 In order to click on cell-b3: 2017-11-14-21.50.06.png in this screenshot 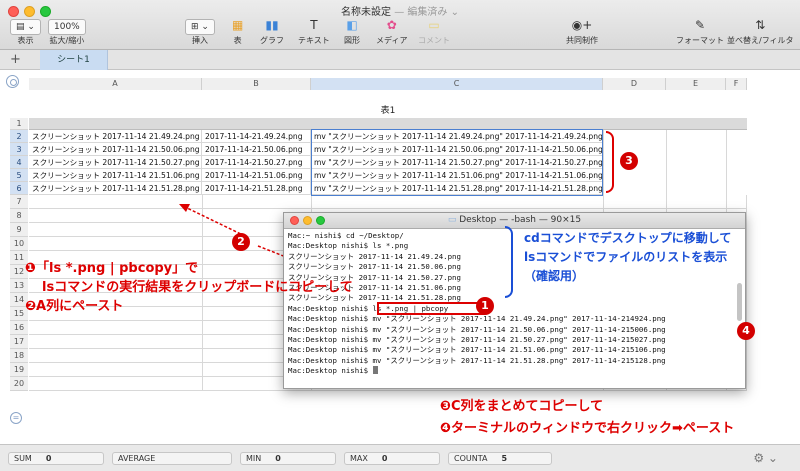, I will do `click(256, 149)`.